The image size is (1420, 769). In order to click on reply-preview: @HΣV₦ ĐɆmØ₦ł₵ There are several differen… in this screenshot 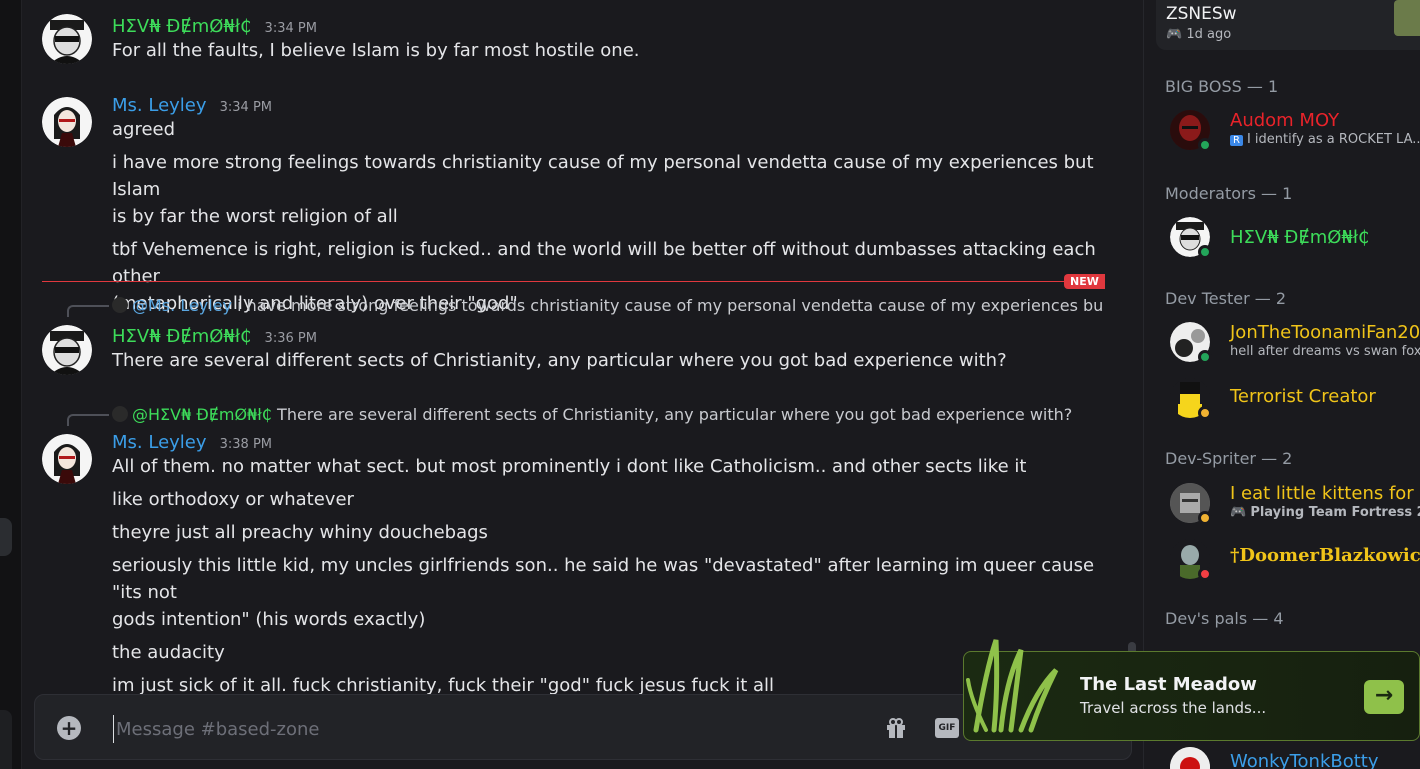, I will do `click(607, 414)`.